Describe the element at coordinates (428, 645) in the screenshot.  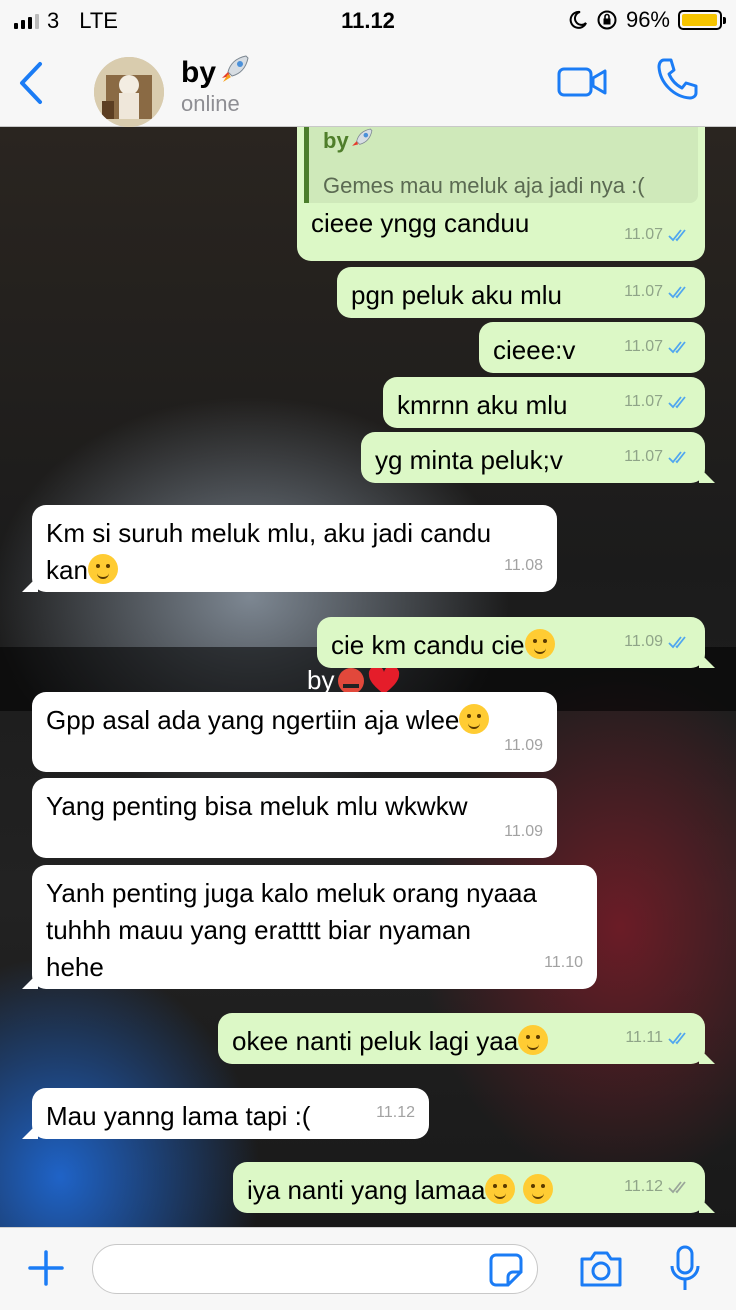
I see `message-text-content: cie km candu cie` at that location.